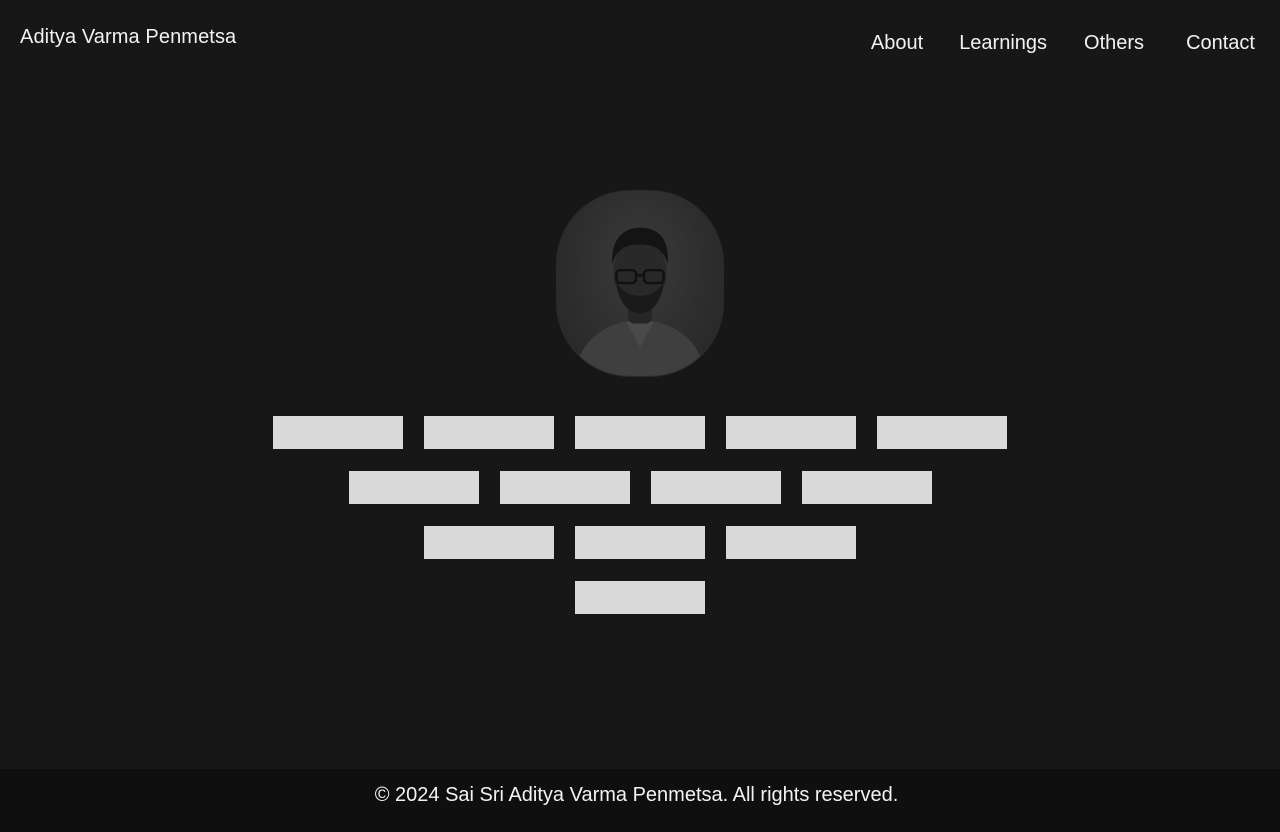 The height and width of the screenshot is (832, 1280). Describe the element at coordinates (1220, 43) in the screenshot. I see `nav-contact: Contact` at that location.